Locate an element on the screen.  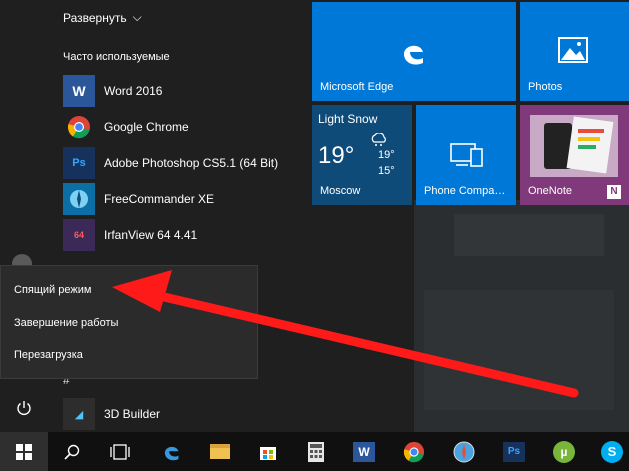
app-item-chrome: Google Chrome is located at coordinates (183, 127).